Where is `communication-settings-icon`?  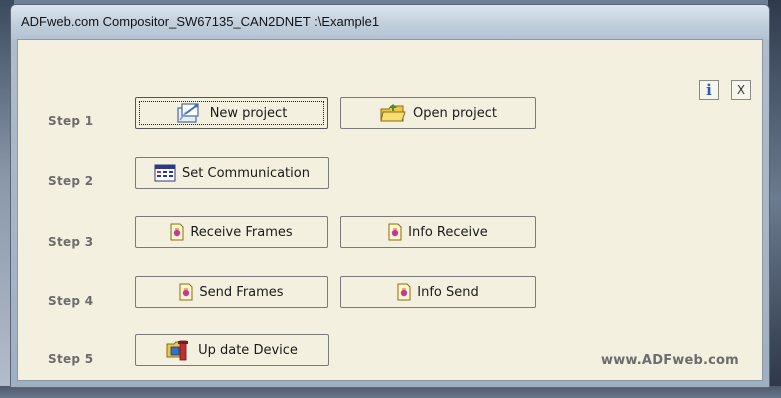
communication-settings-icon is located at coordinates (165, 173).